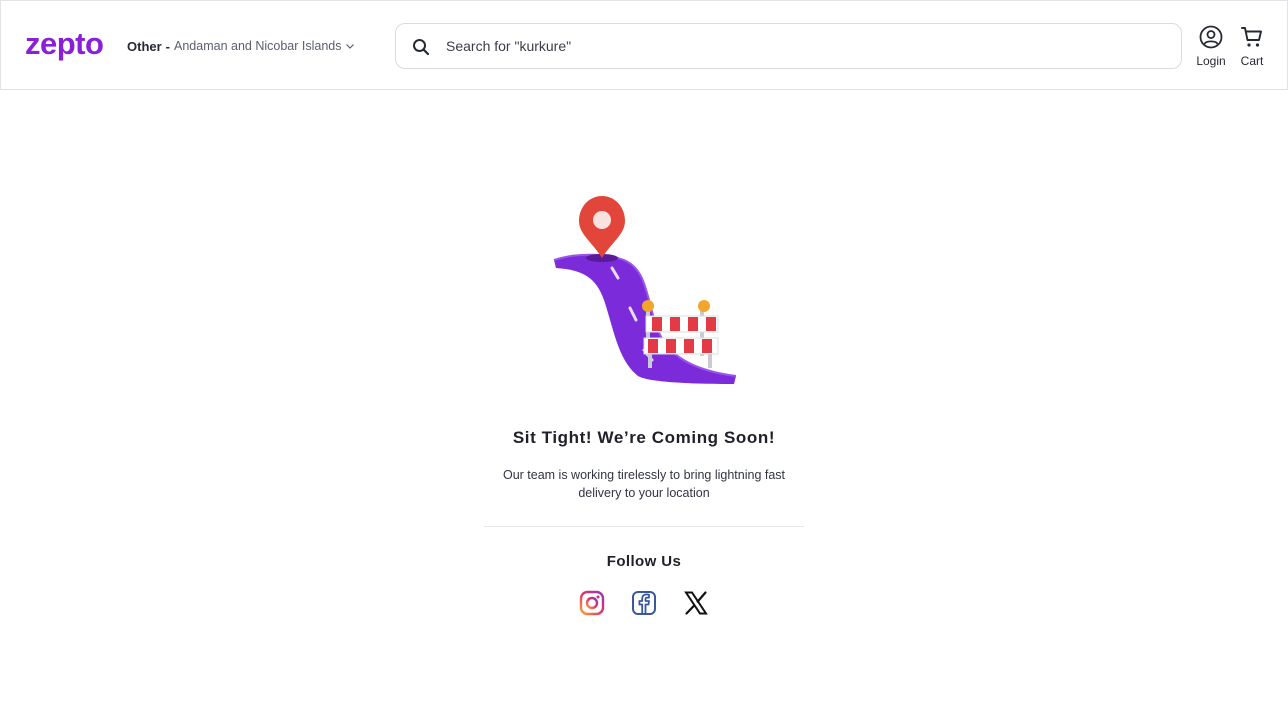 The image size is (1288, 711). I want to click on cart-button: Cart, so click(1252, 46).